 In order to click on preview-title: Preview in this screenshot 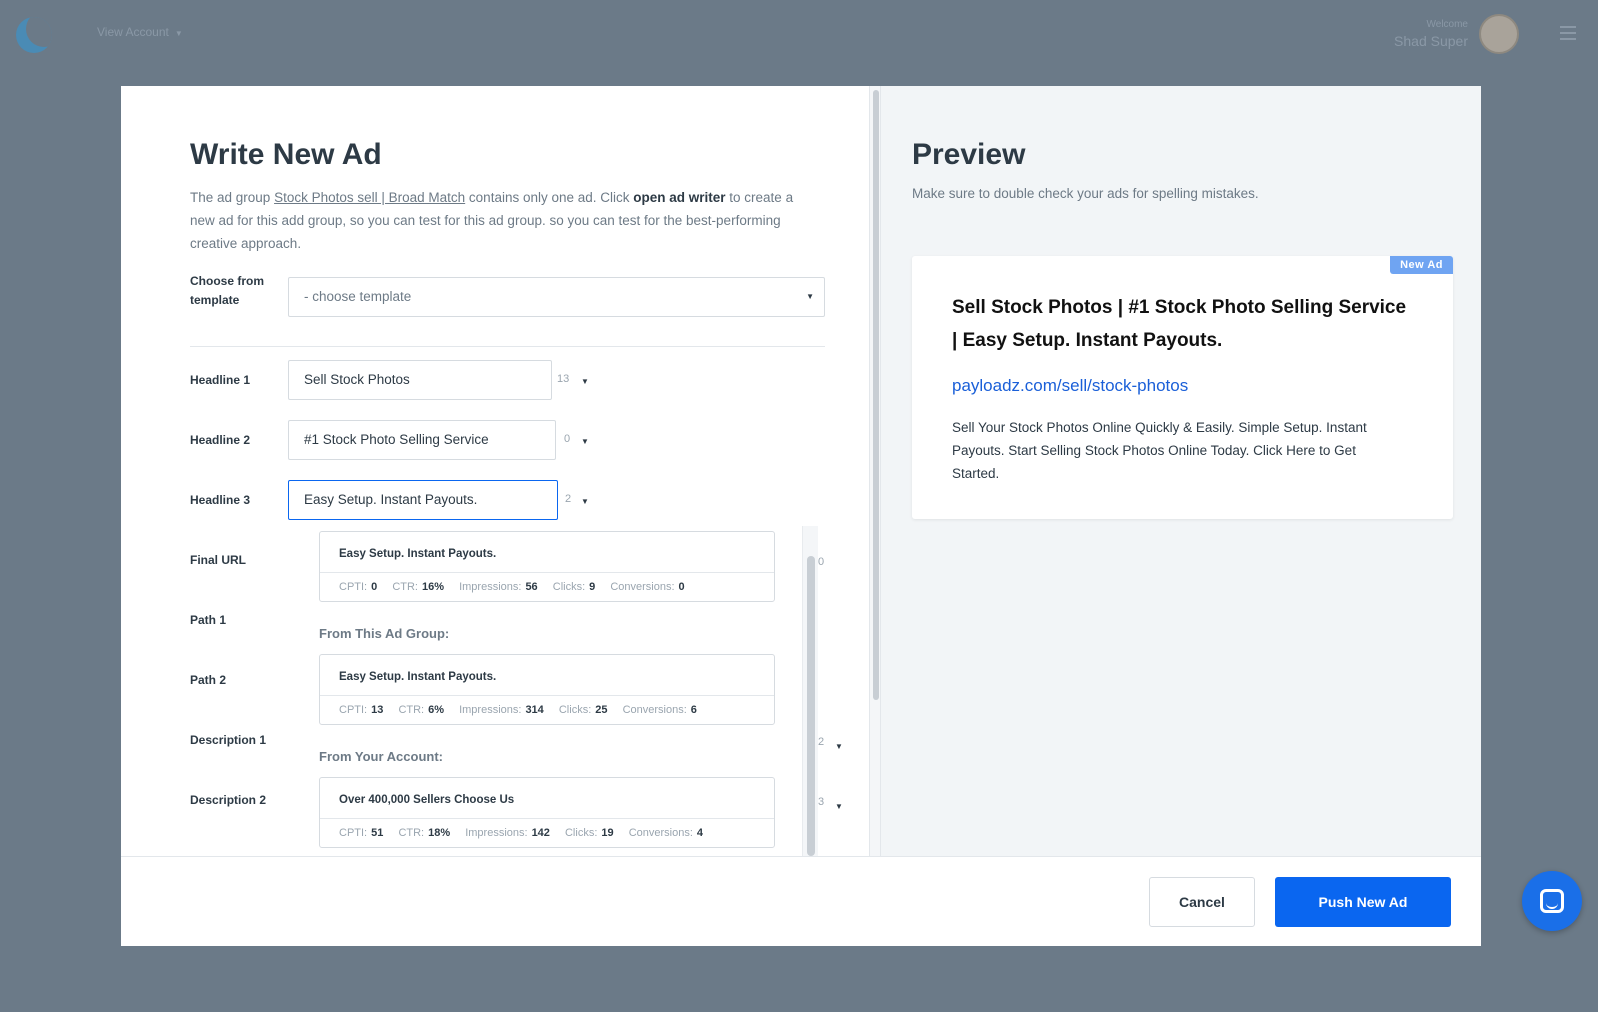, I will do `click(969, 154)`.